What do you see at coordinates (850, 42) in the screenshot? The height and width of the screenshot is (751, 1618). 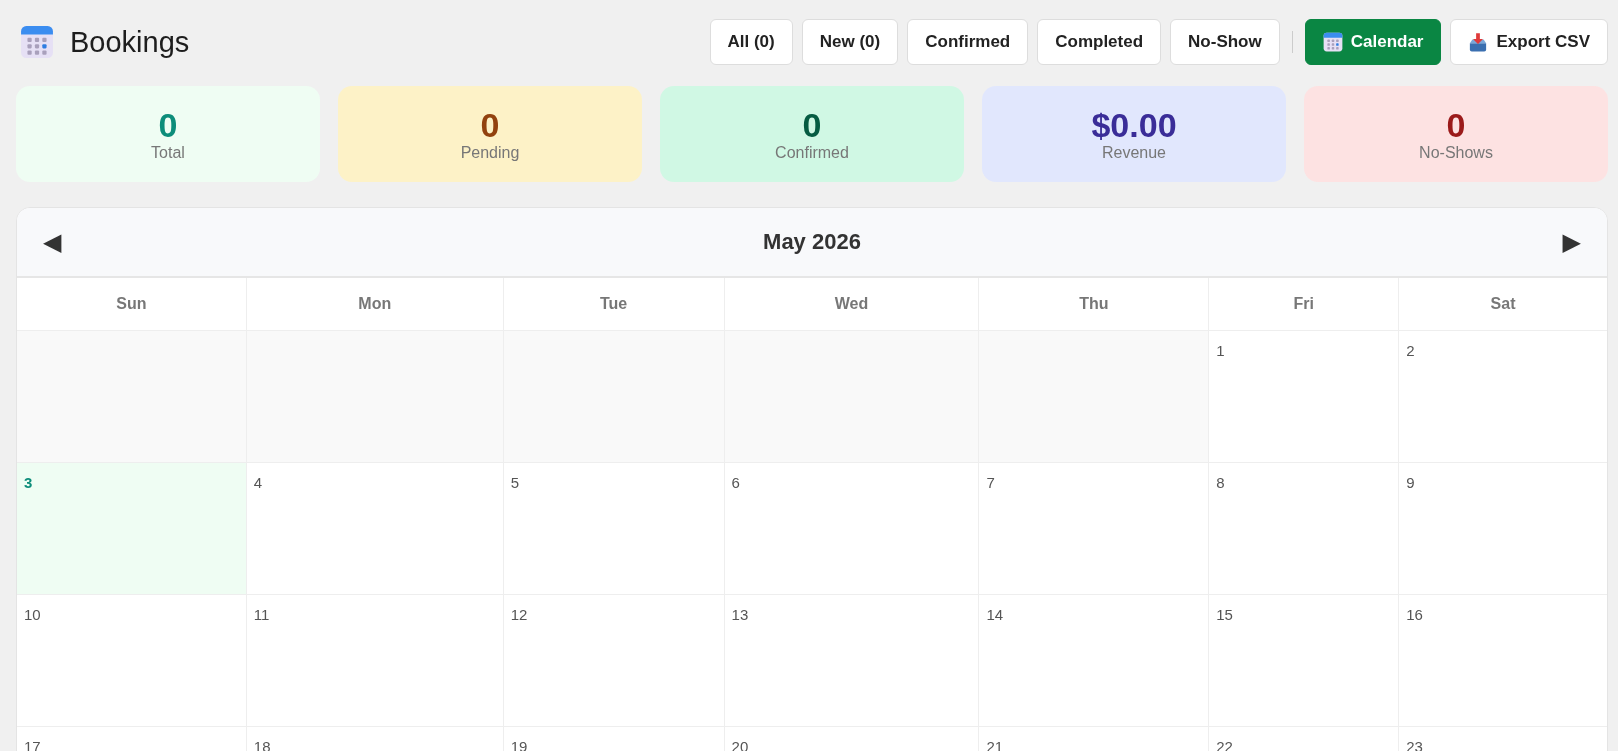 I see `filter-button: New (0)` at bounding box center [850, 42].